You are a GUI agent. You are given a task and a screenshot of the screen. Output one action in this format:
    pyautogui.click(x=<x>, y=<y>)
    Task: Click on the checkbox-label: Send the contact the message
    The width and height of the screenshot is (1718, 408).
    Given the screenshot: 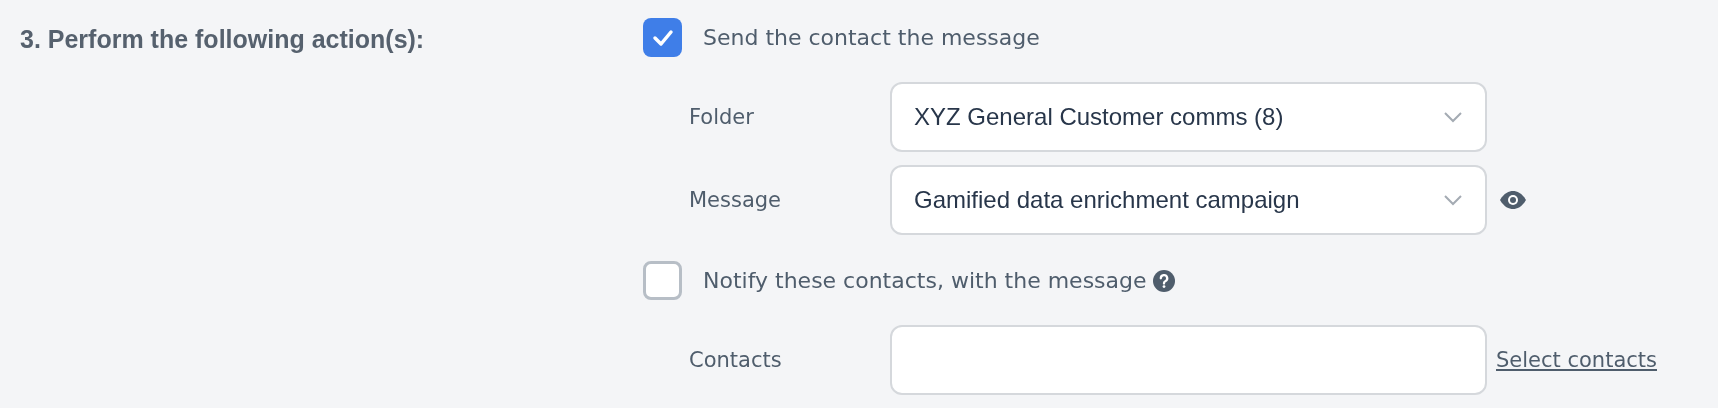 What is the action you would take?
    pyautogui.click(x=871, y=37)
    